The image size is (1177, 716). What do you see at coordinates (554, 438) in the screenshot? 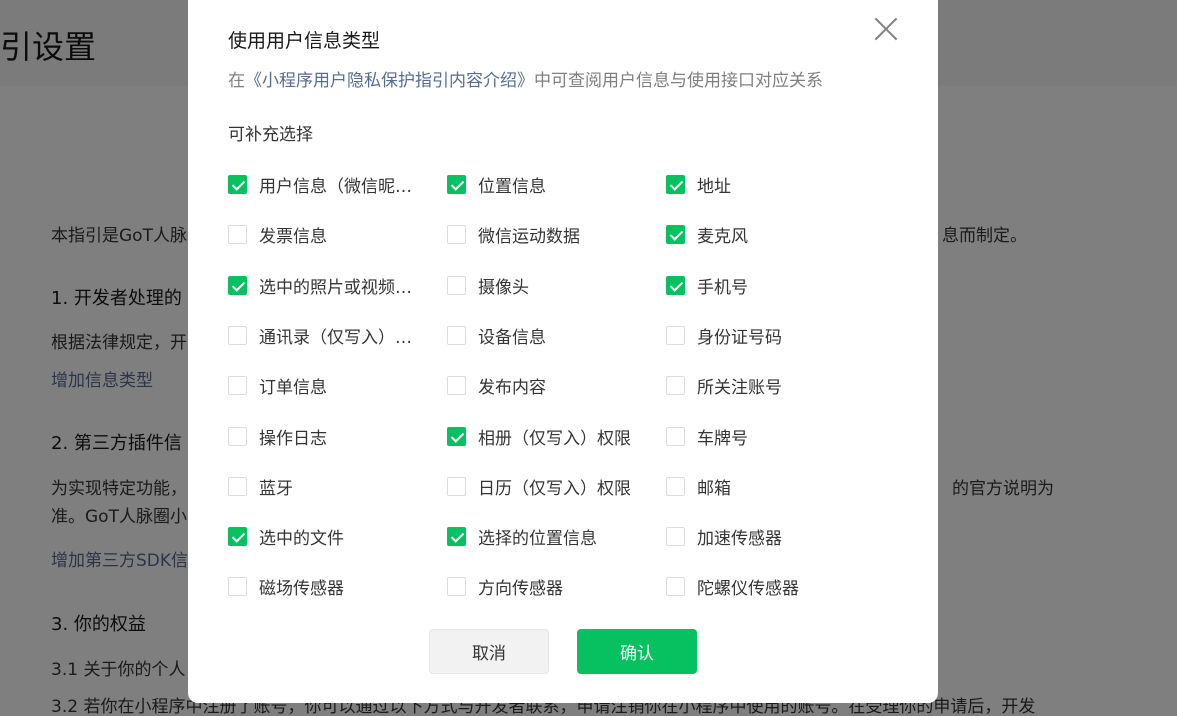
I see `option-label: 相册（仅写入）权限` at bounding box center [554, 438].